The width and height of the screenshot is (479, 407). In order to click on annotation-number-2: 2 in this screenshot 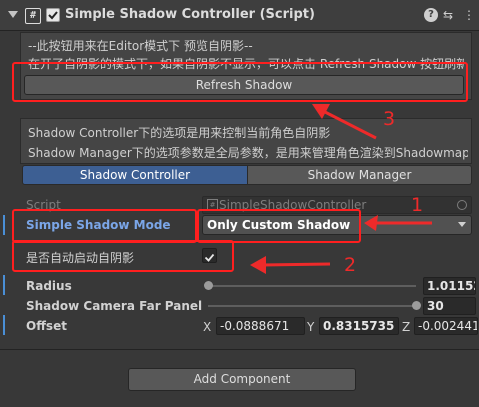, I will do `click(350, 265)`.